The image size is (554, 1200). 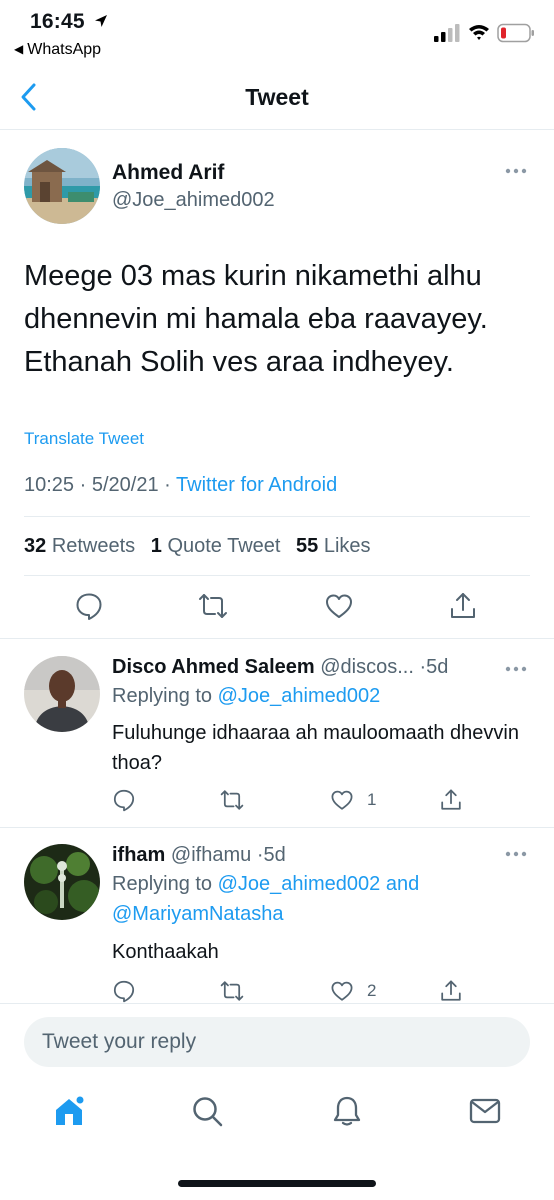 I want to click on tweet-reply-input, so click(x=277, y=1042).